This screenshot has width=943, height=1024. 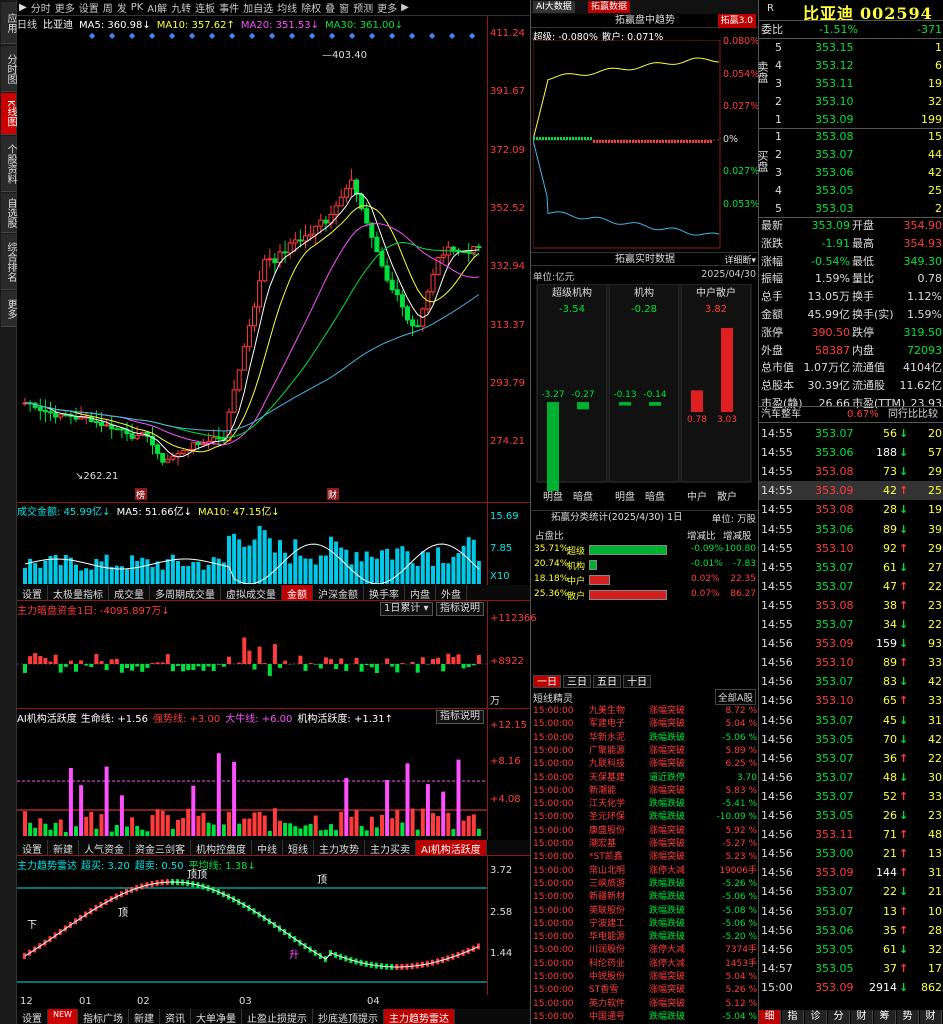 What do you see at coordinates (8, 69) in the screenshot?
I see `left-tab-1: 分时图` at bounding box center [8, 69].